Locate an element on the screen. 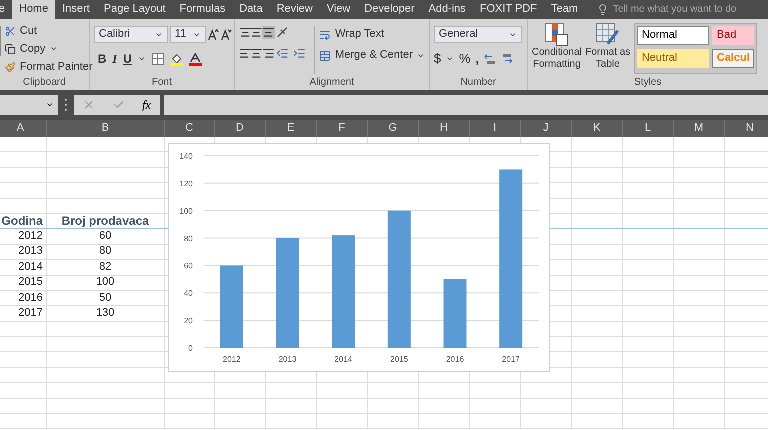  align-top-icon is located at coordinates (245, 32).